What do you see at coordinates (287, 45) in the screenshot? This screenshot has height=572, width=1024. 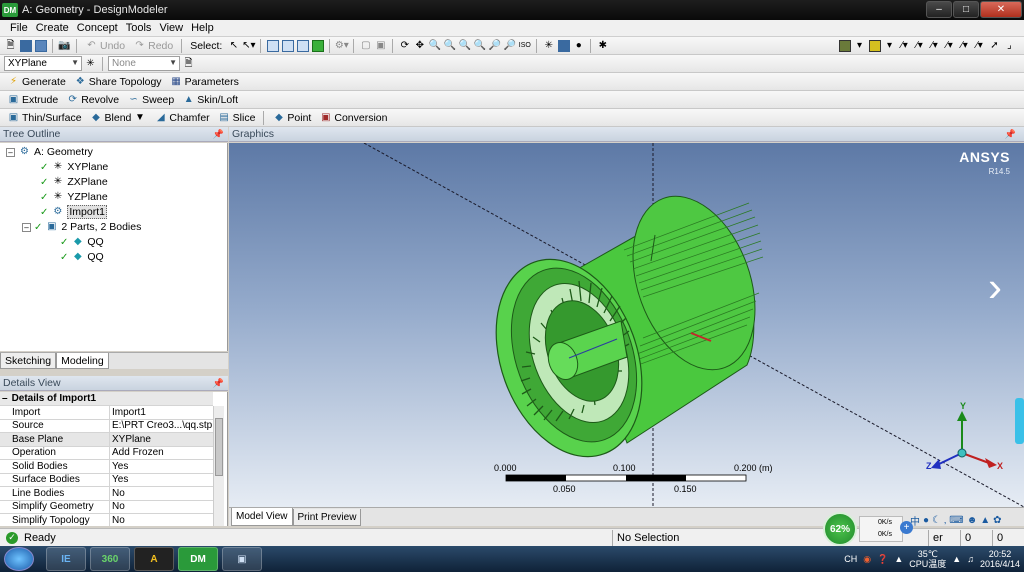 I see `edge-filter-icon` at bounding box center [287, 45].